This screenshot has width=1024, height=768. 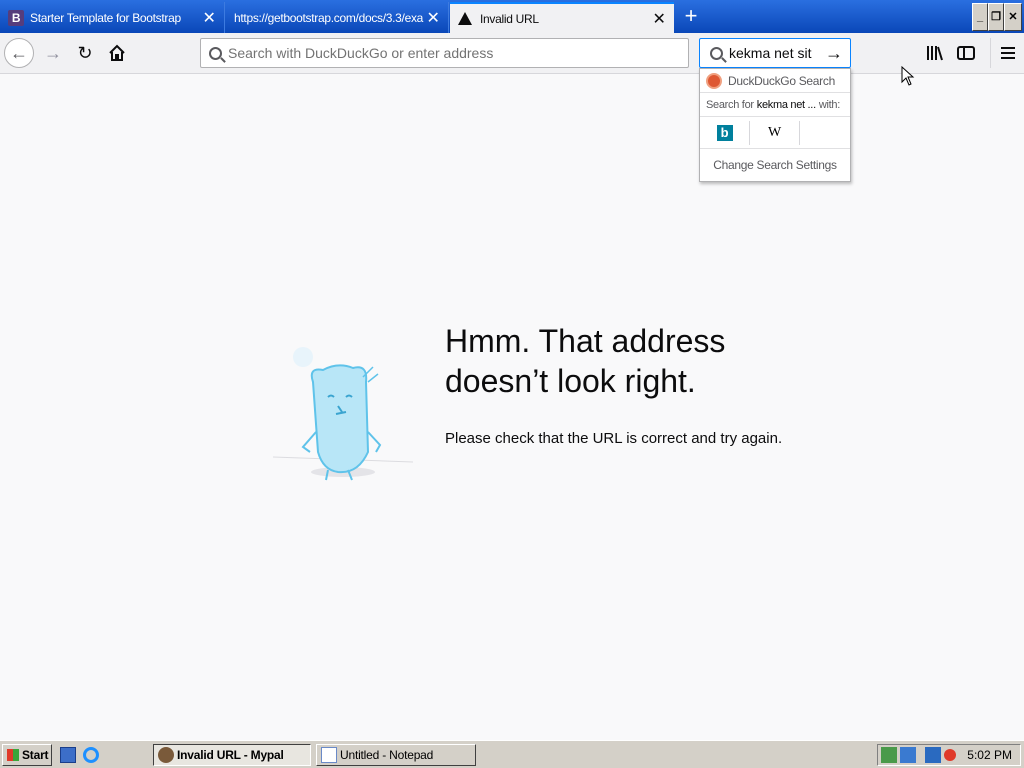 I want to click on confused-mascot-illustration, so click(x=343, y=414).